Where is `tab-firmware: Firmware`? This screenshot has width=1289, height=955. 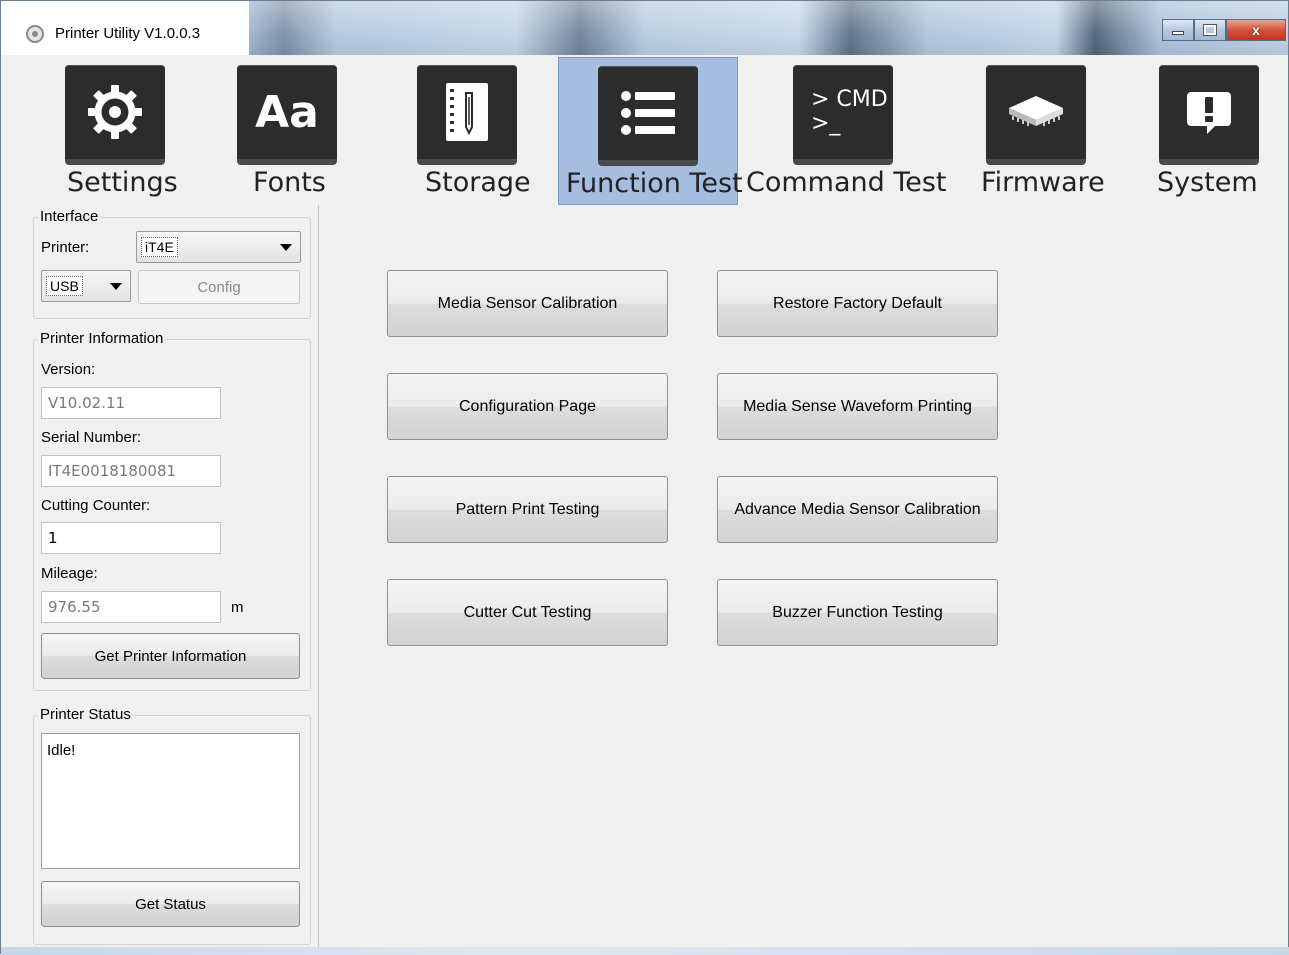
tab-firmware: Firmware is located at coordinates (1041, 131).